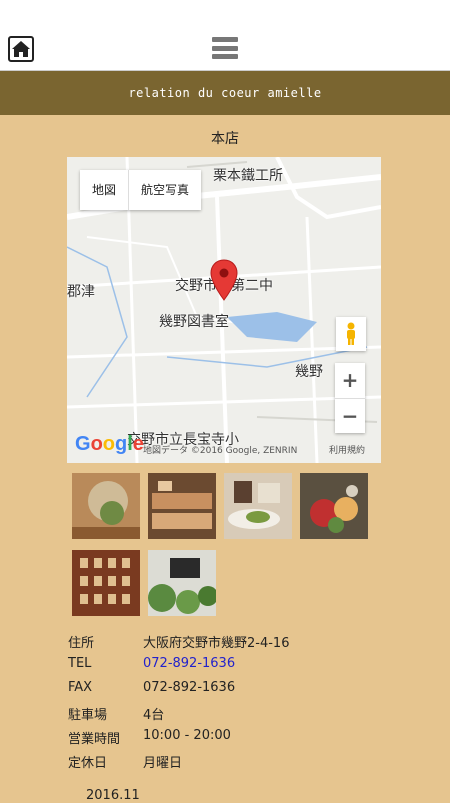 This screenshot has width=450, height=803. Describe the element at coordinates (224, 280) in the screenshot. I see `map-pin-icon` at that location.